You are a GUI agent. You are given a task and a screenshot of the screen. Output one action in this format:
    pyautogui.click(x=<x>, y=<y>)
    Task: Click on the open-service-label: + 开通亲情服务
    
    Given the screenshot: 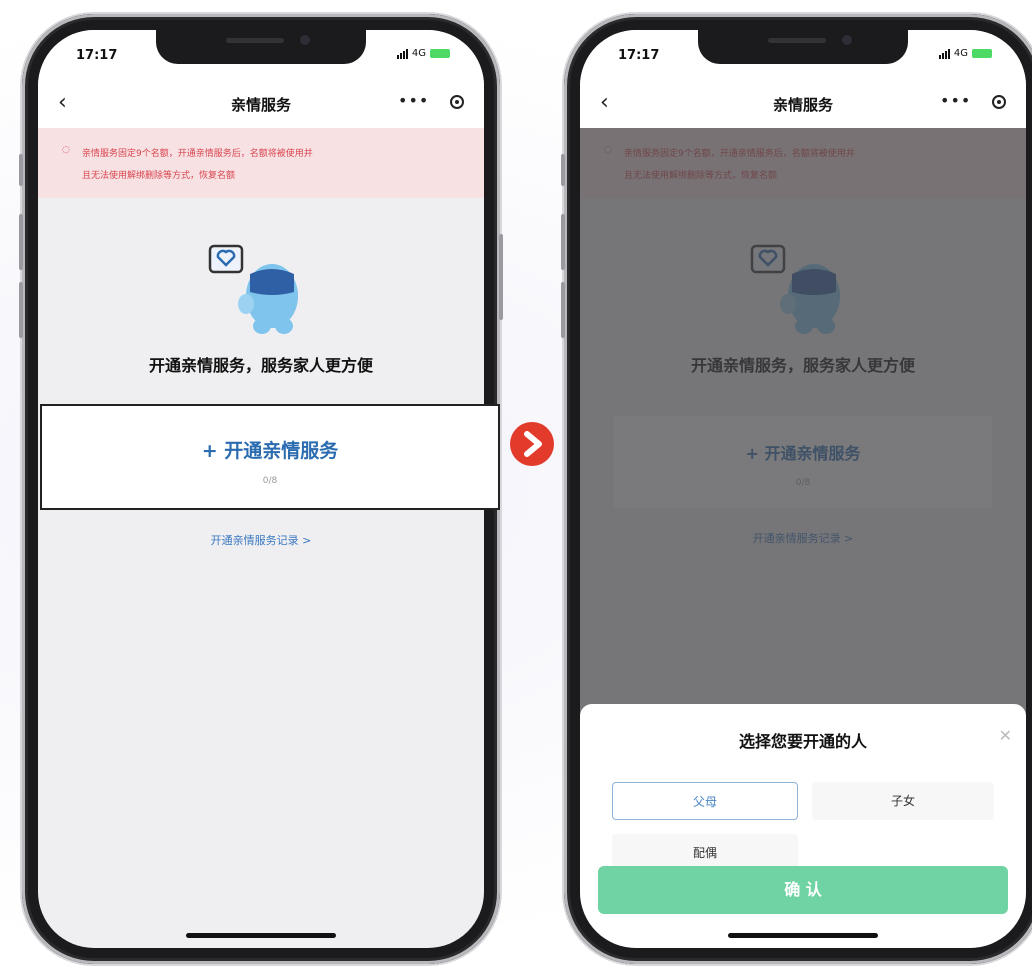 What is the action you would take?
    pyautogui.click(x=270, y=451)
    